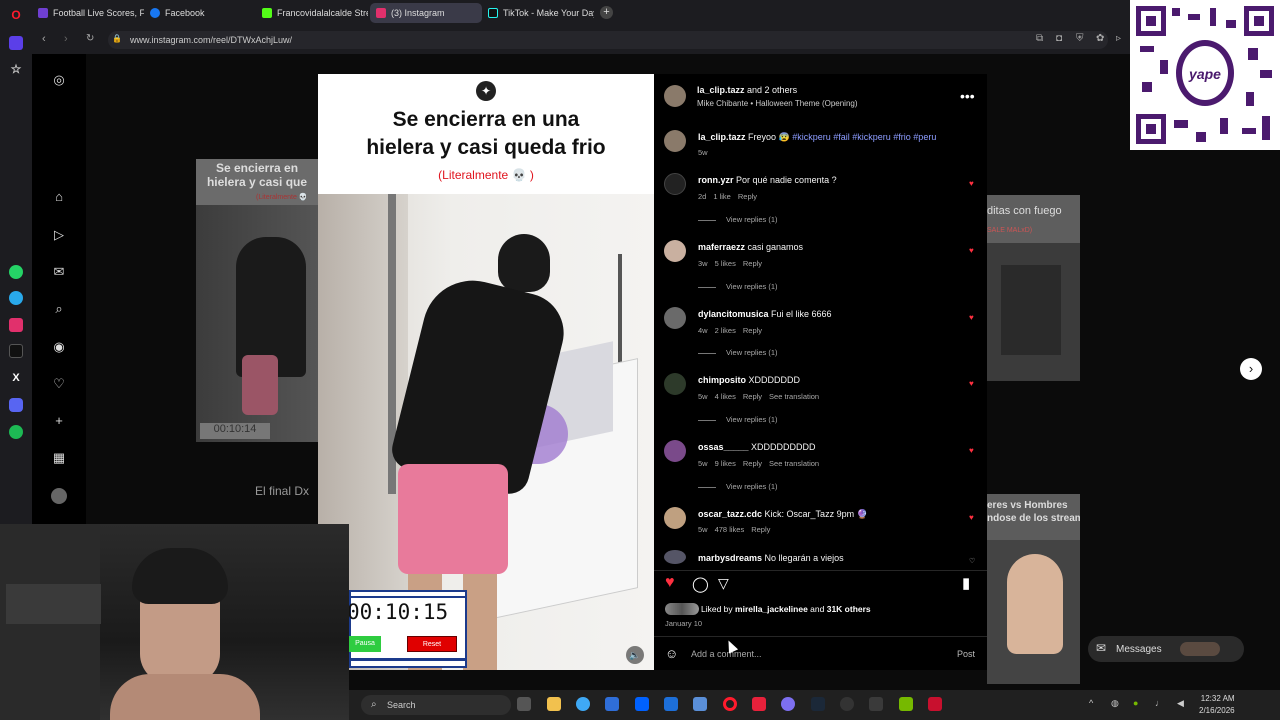 Image resolution: width=1280 pixels, height=720 pixels. Describe the element at coordinates (642, 704) in the screenshot. I see `dropbox-icon` at that location.